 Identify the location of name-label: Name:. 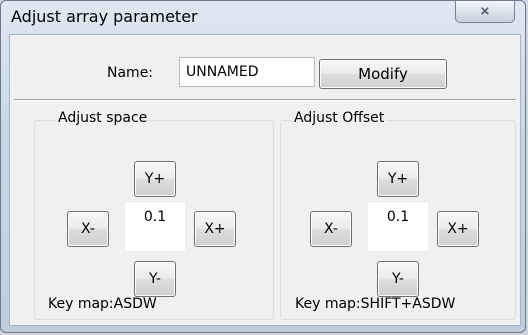
(130, 73).